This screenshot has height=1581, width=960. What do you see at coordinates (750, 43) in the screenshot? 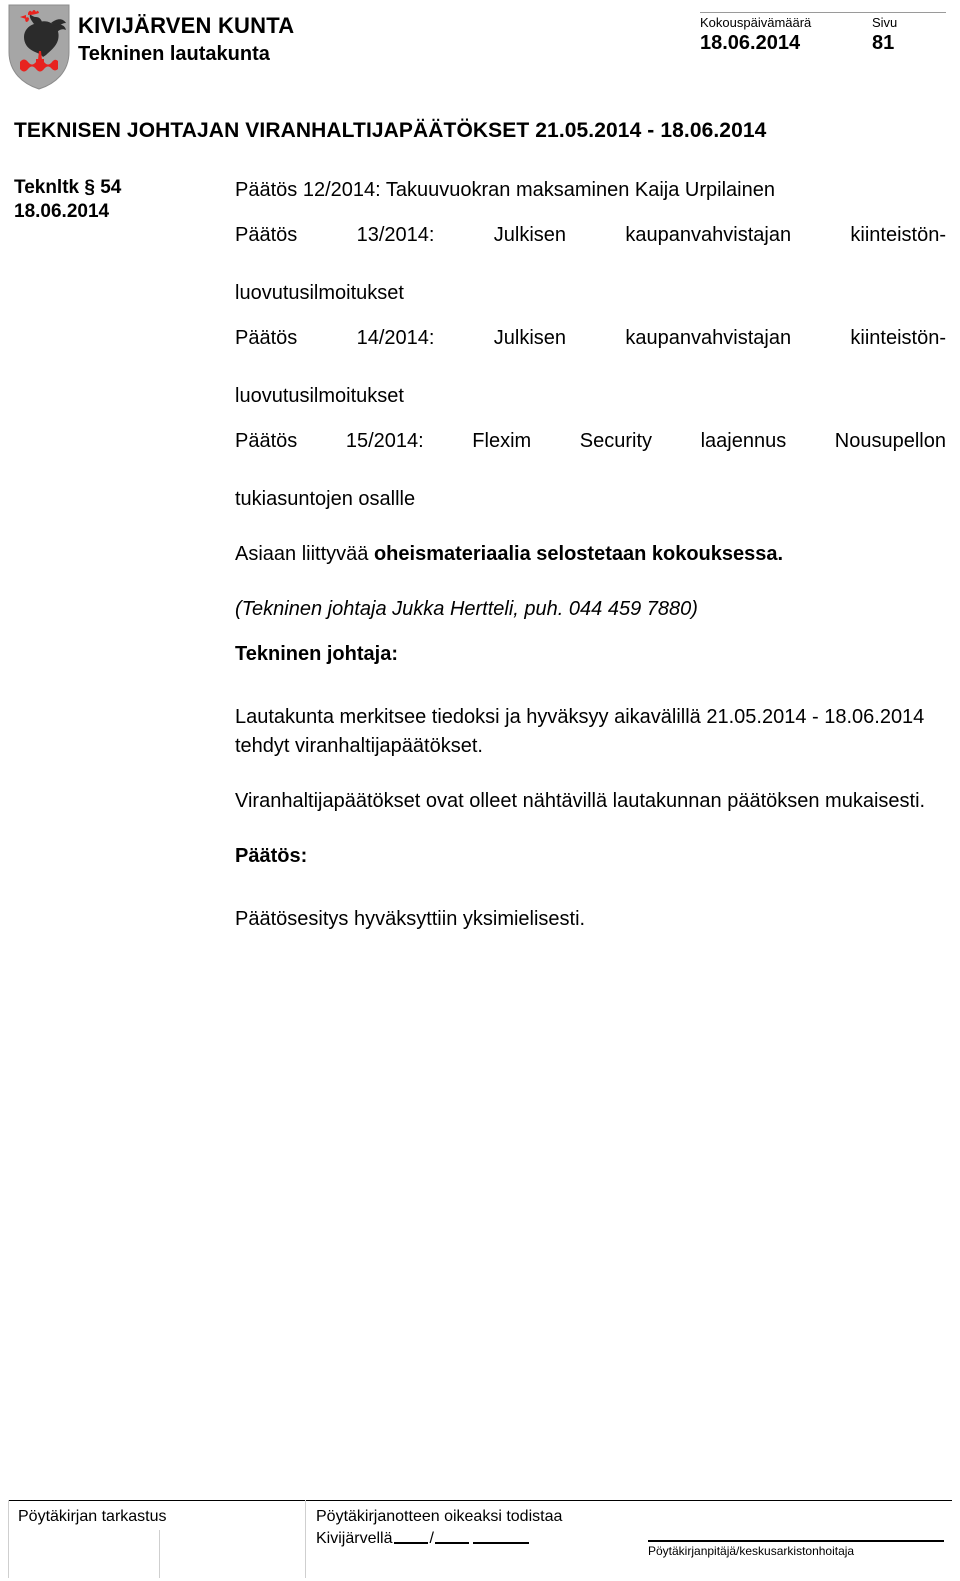
I see `meeting-date-value: 18.06.2014` at bounding box center [750, 43].